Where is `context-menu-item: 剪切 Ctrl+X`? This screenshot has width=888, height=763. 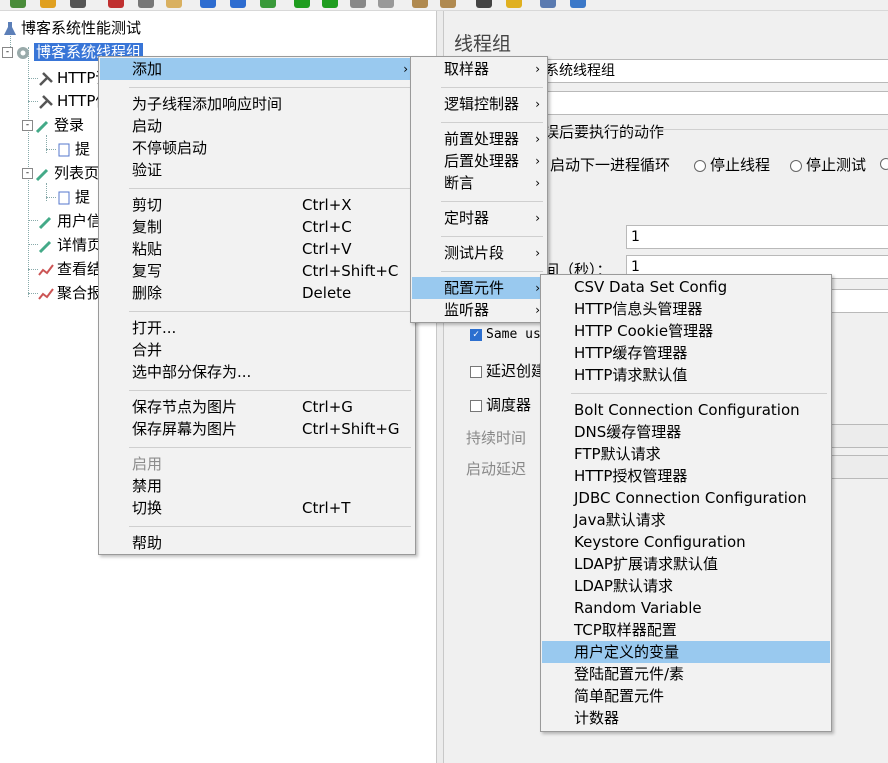 context-menu-item: 剪切 Ctrl+X is located at coordinates (257, 205).